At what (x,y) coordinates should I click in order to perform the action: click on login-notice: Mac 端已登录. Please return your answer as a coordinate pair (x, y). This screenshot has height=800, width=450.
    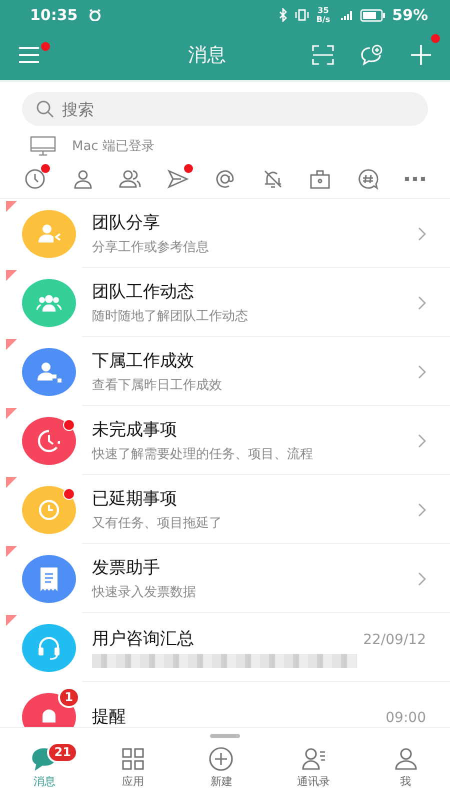
    Looking at the image, I should click on (113, 146).